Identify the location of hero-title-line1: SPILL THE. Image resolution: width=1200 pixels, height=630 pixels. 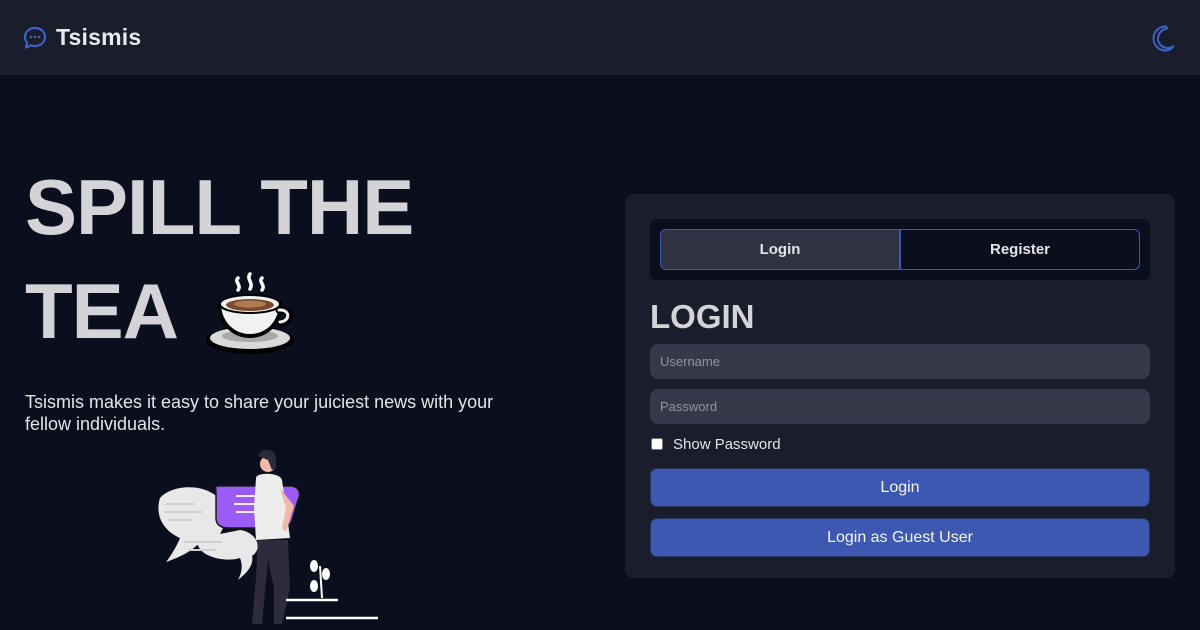
(219, 207).